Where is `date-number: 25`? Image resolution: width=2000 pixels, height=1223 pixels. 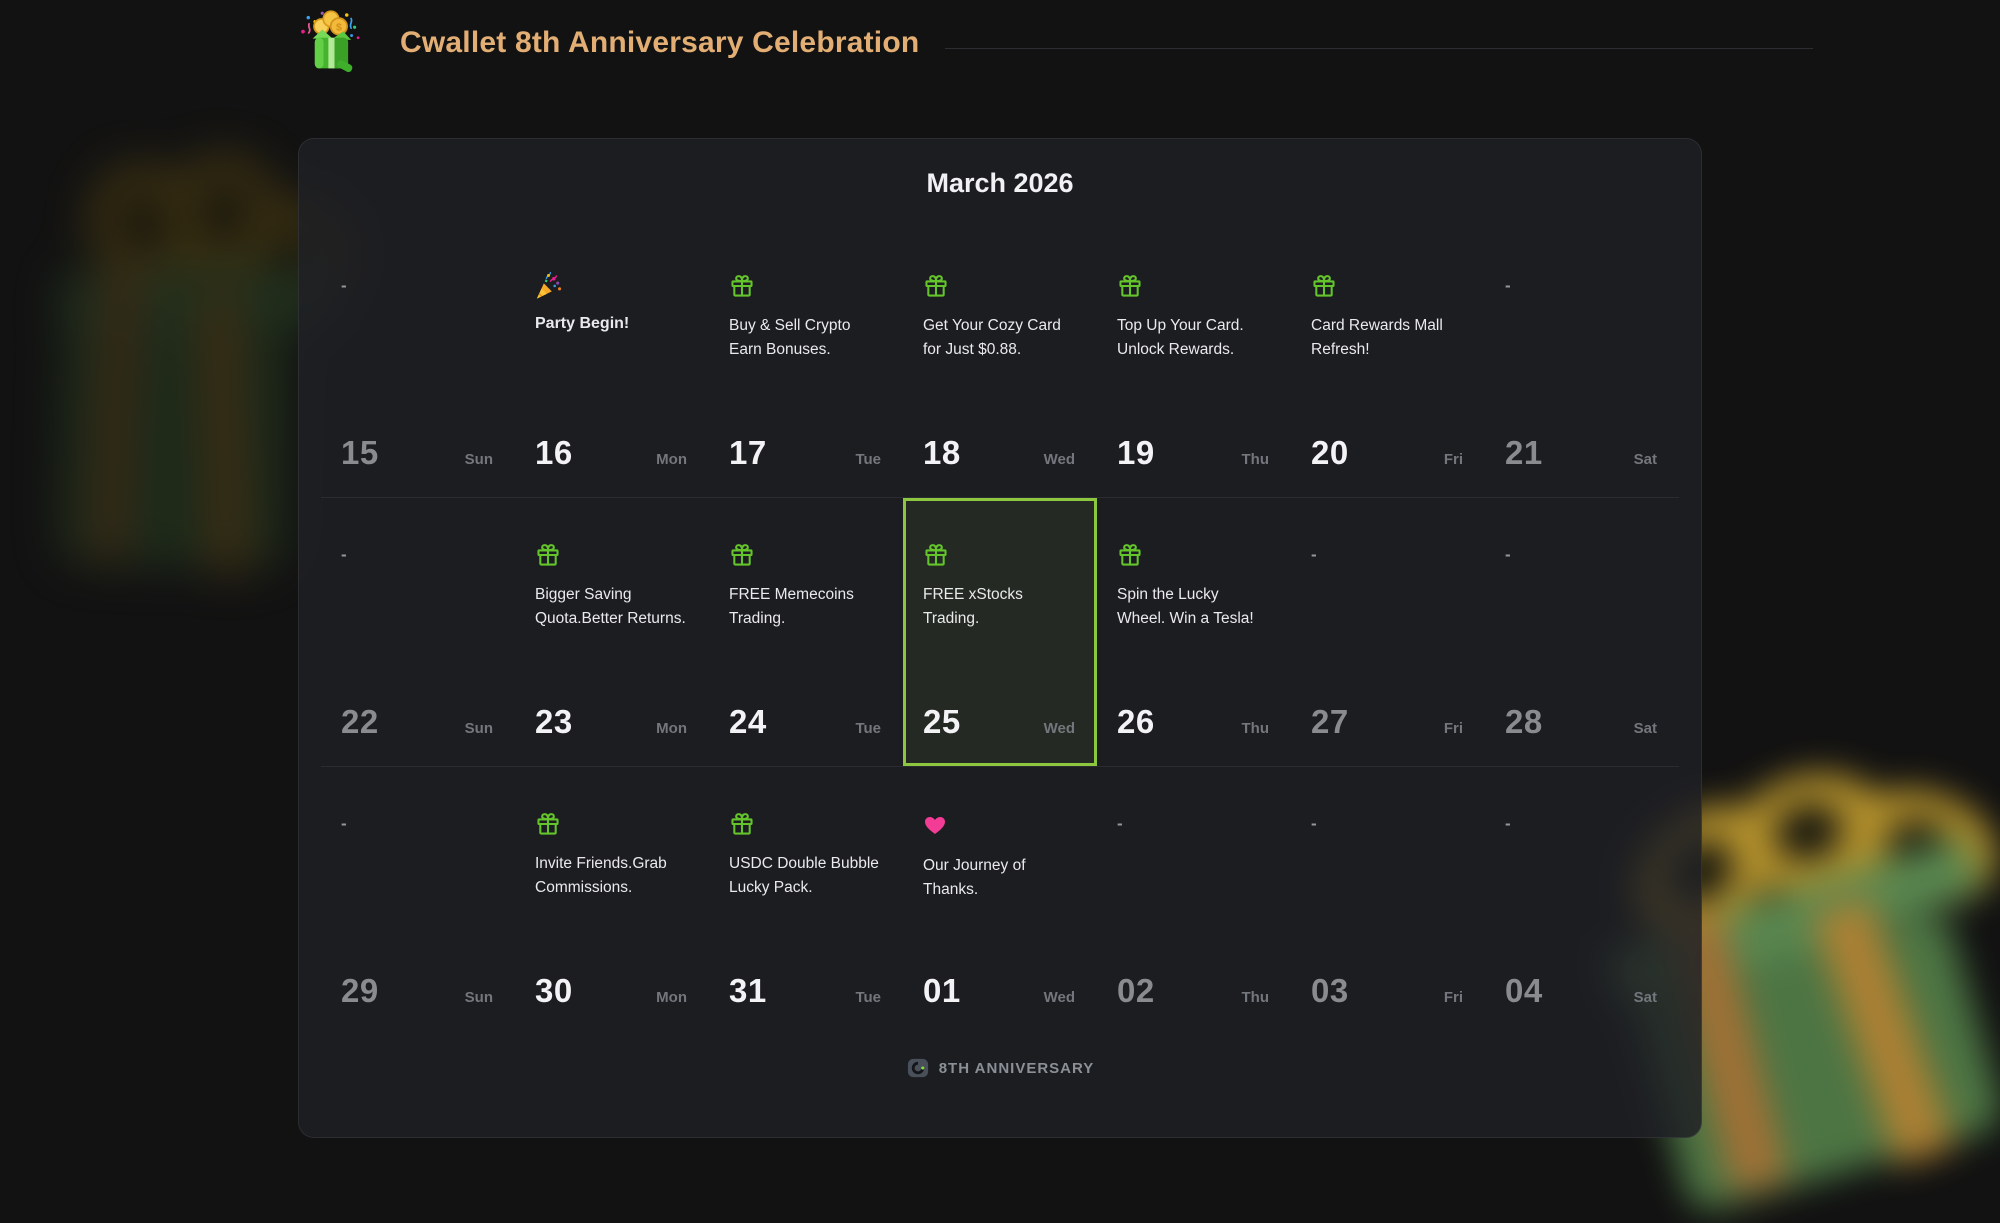
date-number: 25 is located at coordinates (942, 722).